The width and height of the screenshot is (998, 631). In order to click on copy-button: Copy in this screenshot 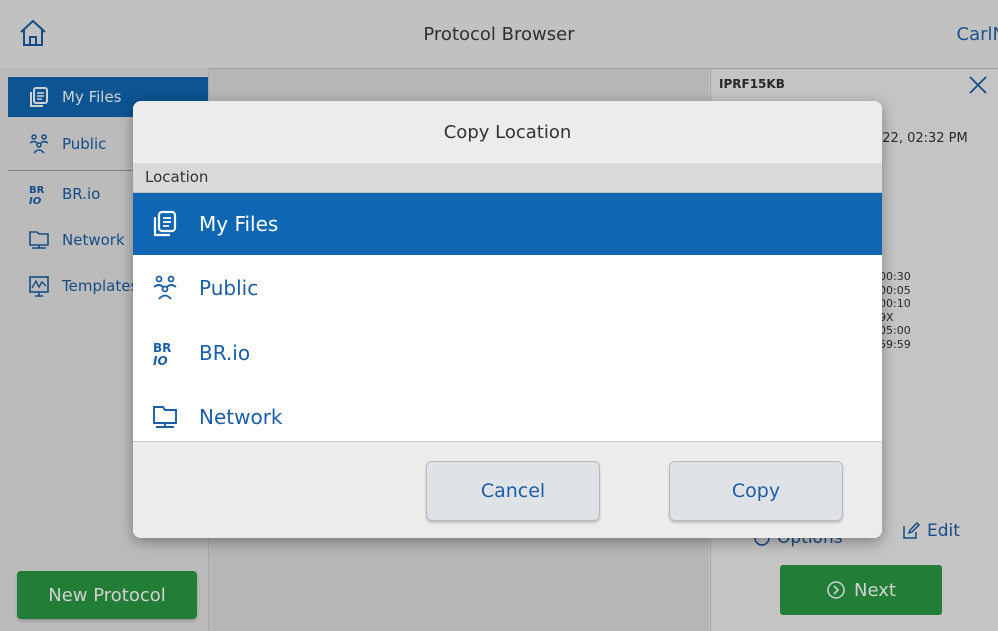, I will do `click(756, 491)`.